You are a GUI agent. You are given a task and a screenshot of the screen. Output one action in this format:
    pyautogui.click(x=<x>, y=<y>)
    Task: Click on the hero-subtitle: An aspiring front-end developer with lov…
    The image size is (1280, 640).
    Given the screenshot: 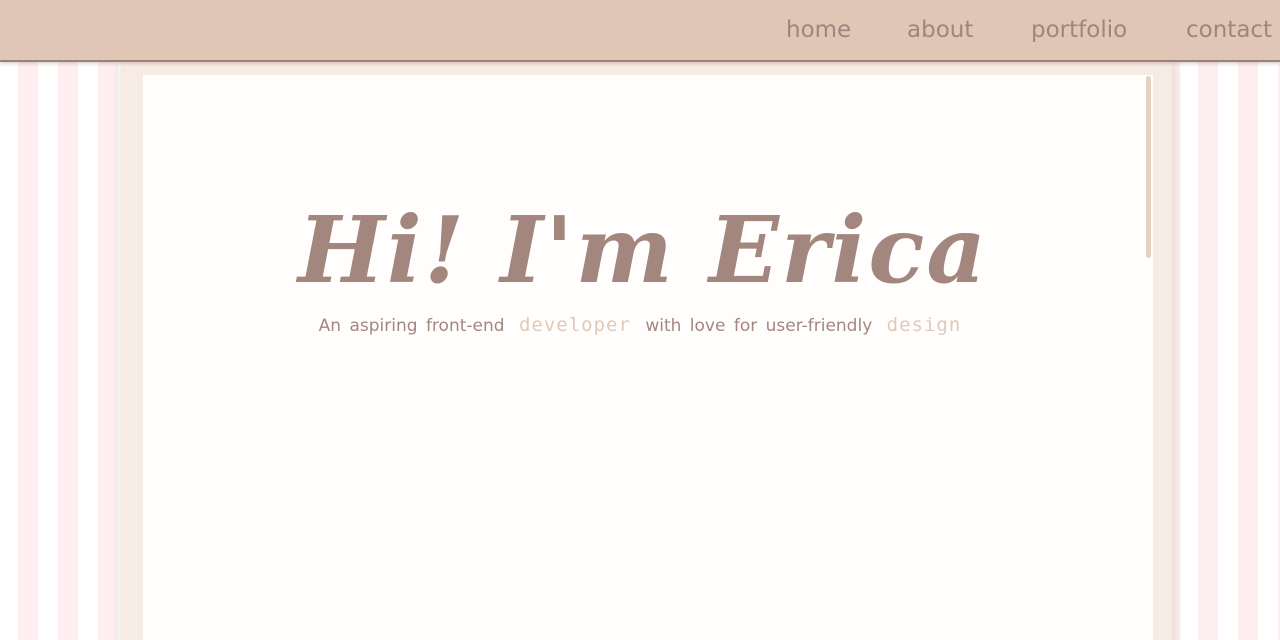 What is the action you would take?
    pyautogui.click(x=640, y=325)
    